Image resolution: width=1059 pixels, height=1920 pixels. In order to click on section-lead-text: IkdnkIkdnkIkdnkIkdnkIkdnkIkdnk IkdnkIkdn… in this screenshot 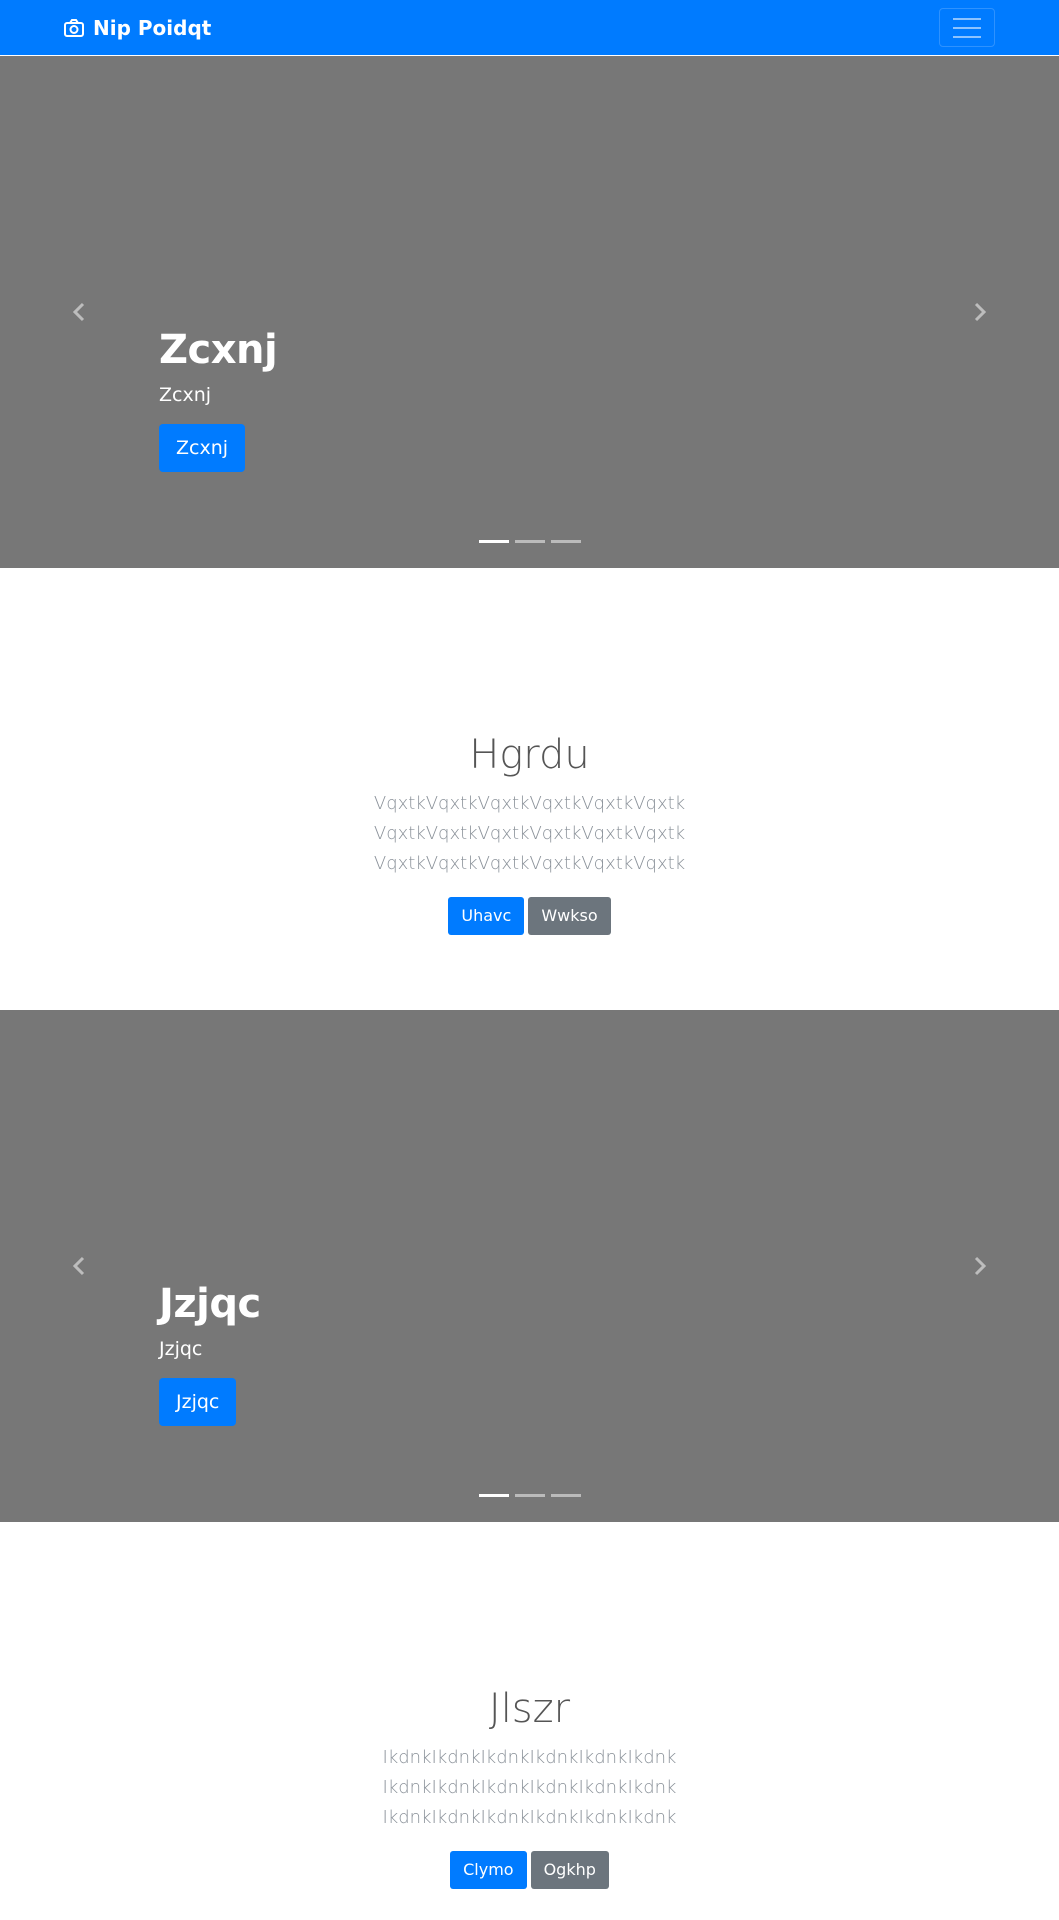, I will do `click(529, 1787)`.